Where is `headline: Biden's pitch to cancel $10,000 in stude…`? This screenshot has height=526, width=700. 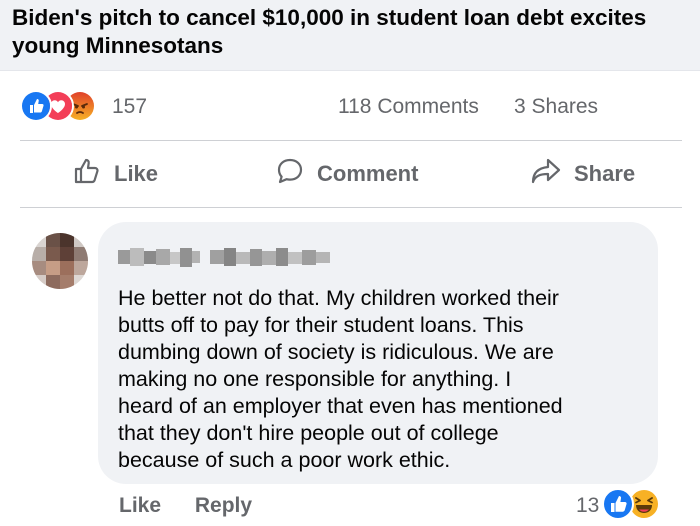
headline: Biden's pitch to cancel $10,000 in stude… is located at coordinates (347, 32).